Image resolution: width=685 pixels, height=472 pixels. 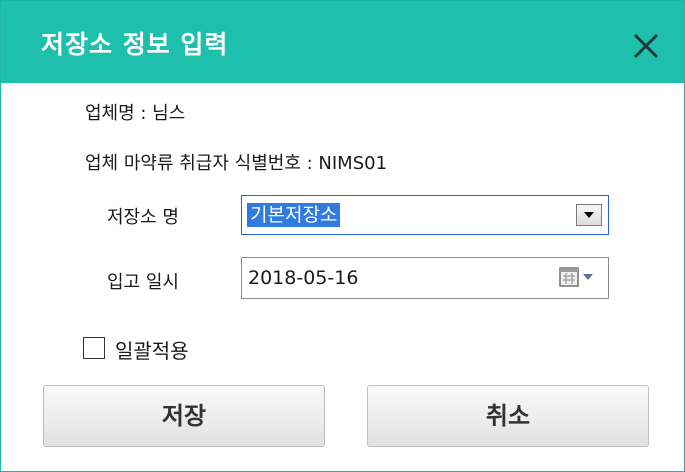 What do you see at coordinates (135, 44) in the screenshot?
I see `dialog-title: 저장소 정보 입력` at bounding box center [135, 44].